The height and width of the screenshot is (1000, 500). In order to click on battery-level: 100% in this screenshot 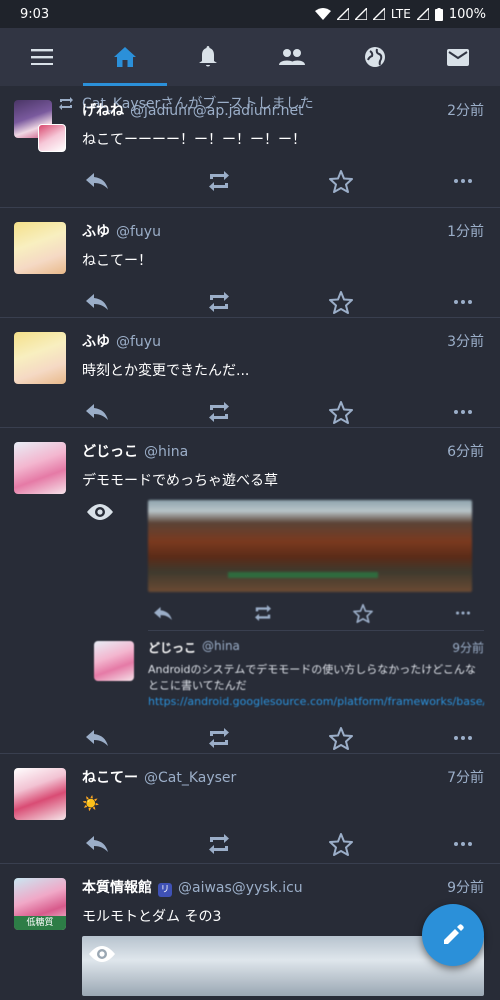, I will do `click(467, 14)`.